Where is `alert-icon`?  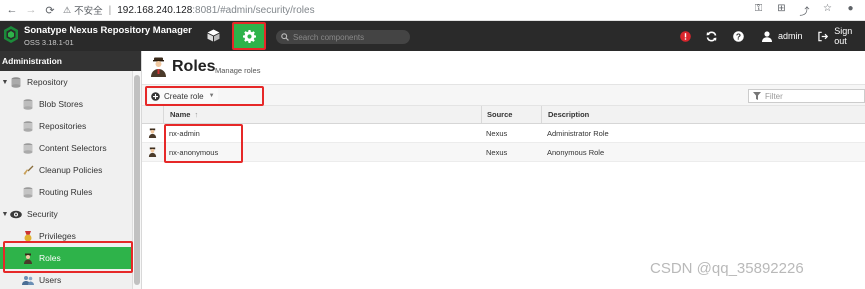
alert-icon is located at coordinates (685, 36).